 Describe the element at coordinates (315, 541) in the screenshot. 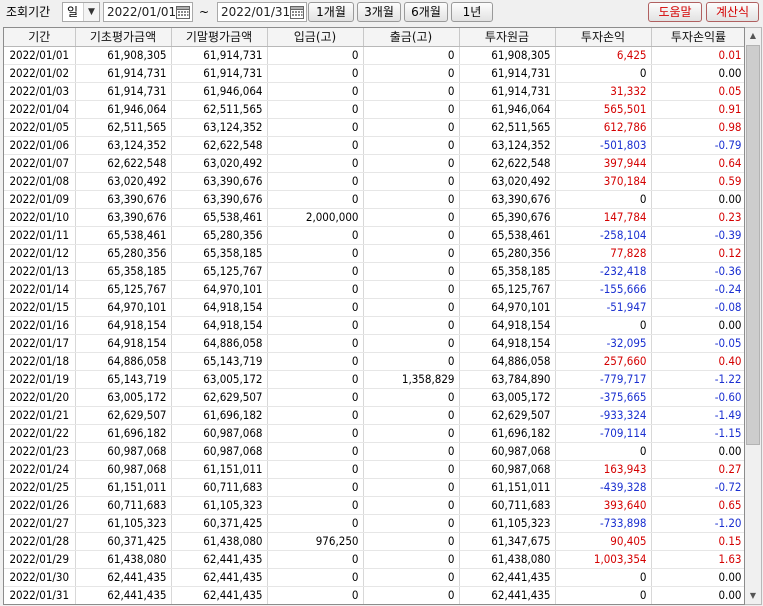

I see `cell-deposit: 976,250` at that location.